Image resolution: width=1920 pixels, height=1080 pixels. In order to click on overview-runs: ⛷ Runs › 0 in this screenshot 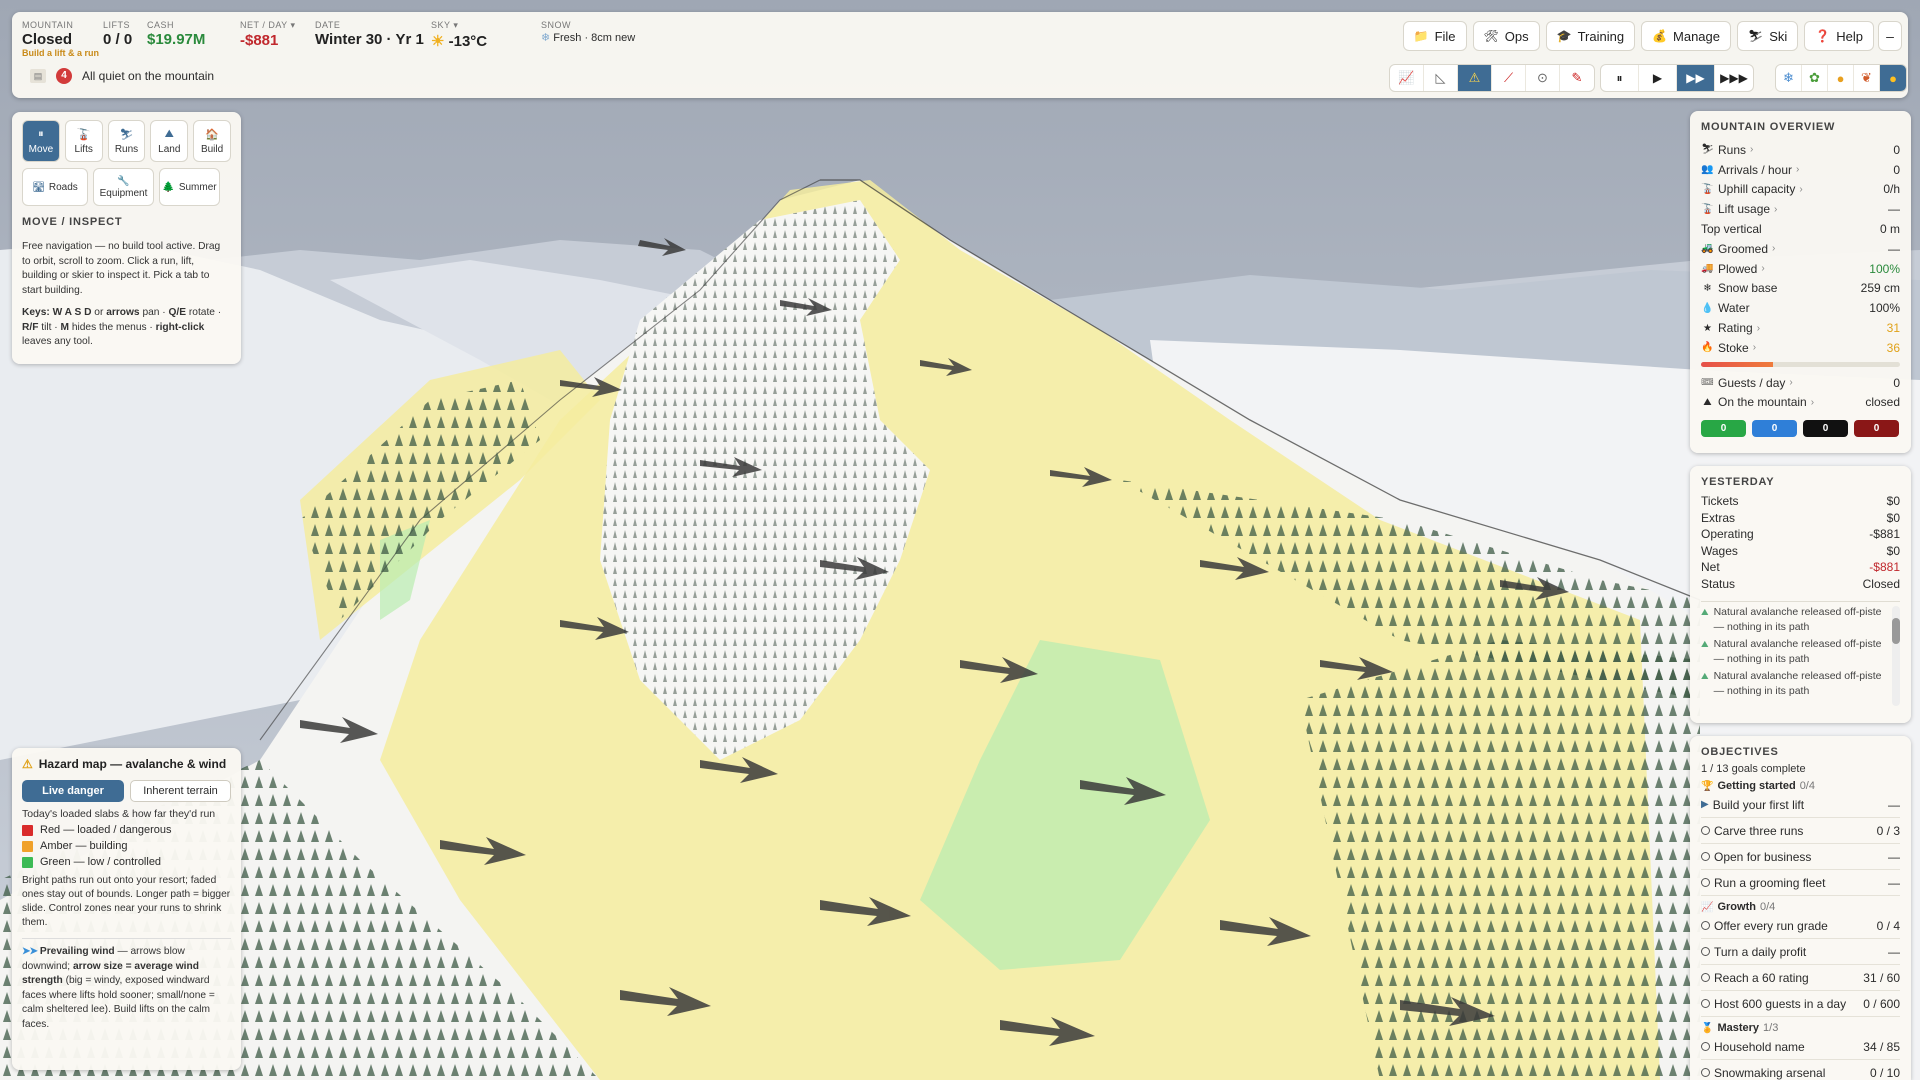, I will do `click(1800, 150)`.